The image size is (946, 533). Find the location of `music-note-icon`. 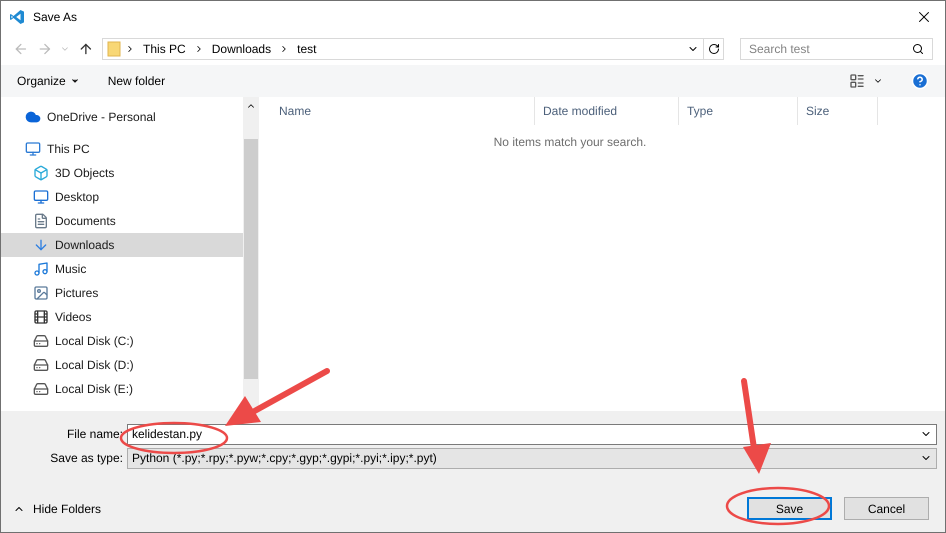

music-note-icon is located at coordinates (41, 269).